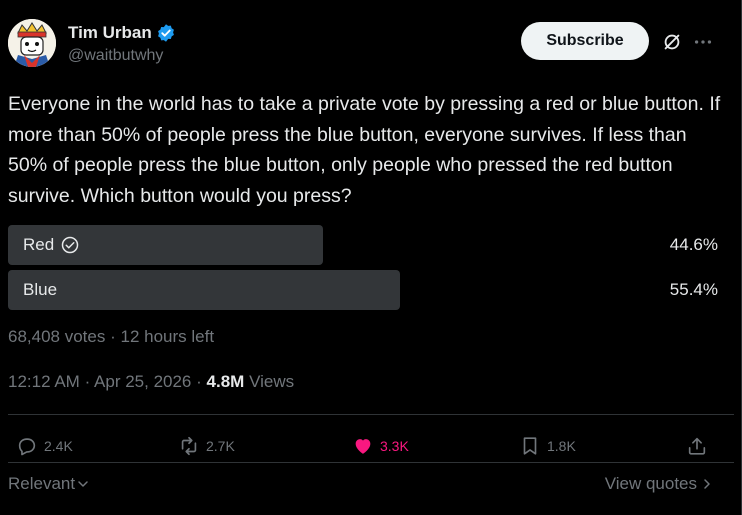 The height and width of the screenshot is (515, 742). I want to click on chevron-right-icon, so click(707, 484).